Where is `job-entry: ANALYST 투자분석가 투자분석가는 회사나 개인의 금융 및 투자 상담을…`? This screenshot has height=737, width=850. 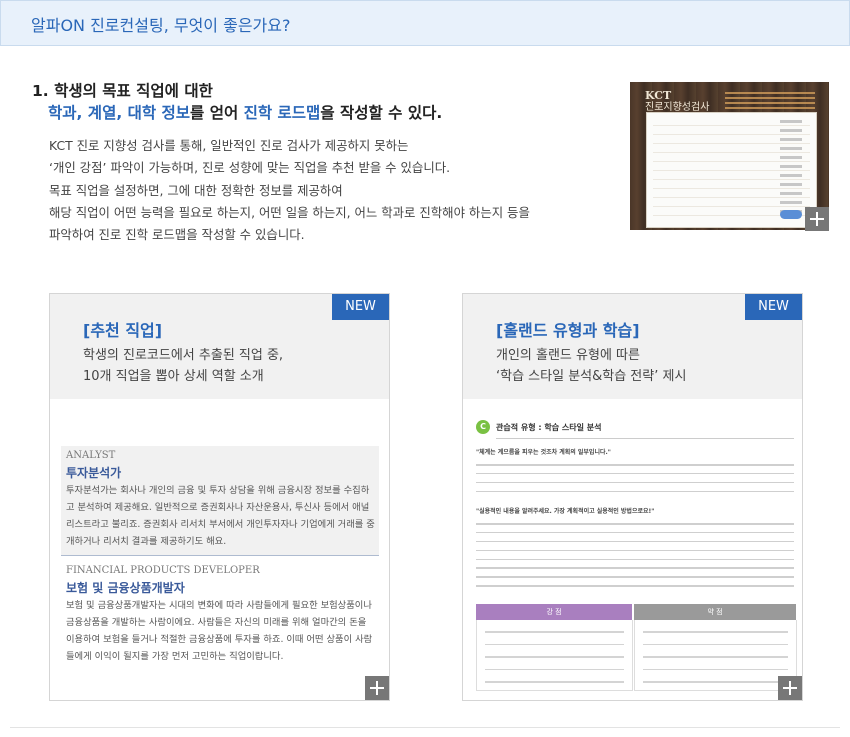 job-entry: ANALYST 투자분석가 투자분석가는 회사나 개인의 금융 및 투자 상담을… is located at coordinates (220, 501).